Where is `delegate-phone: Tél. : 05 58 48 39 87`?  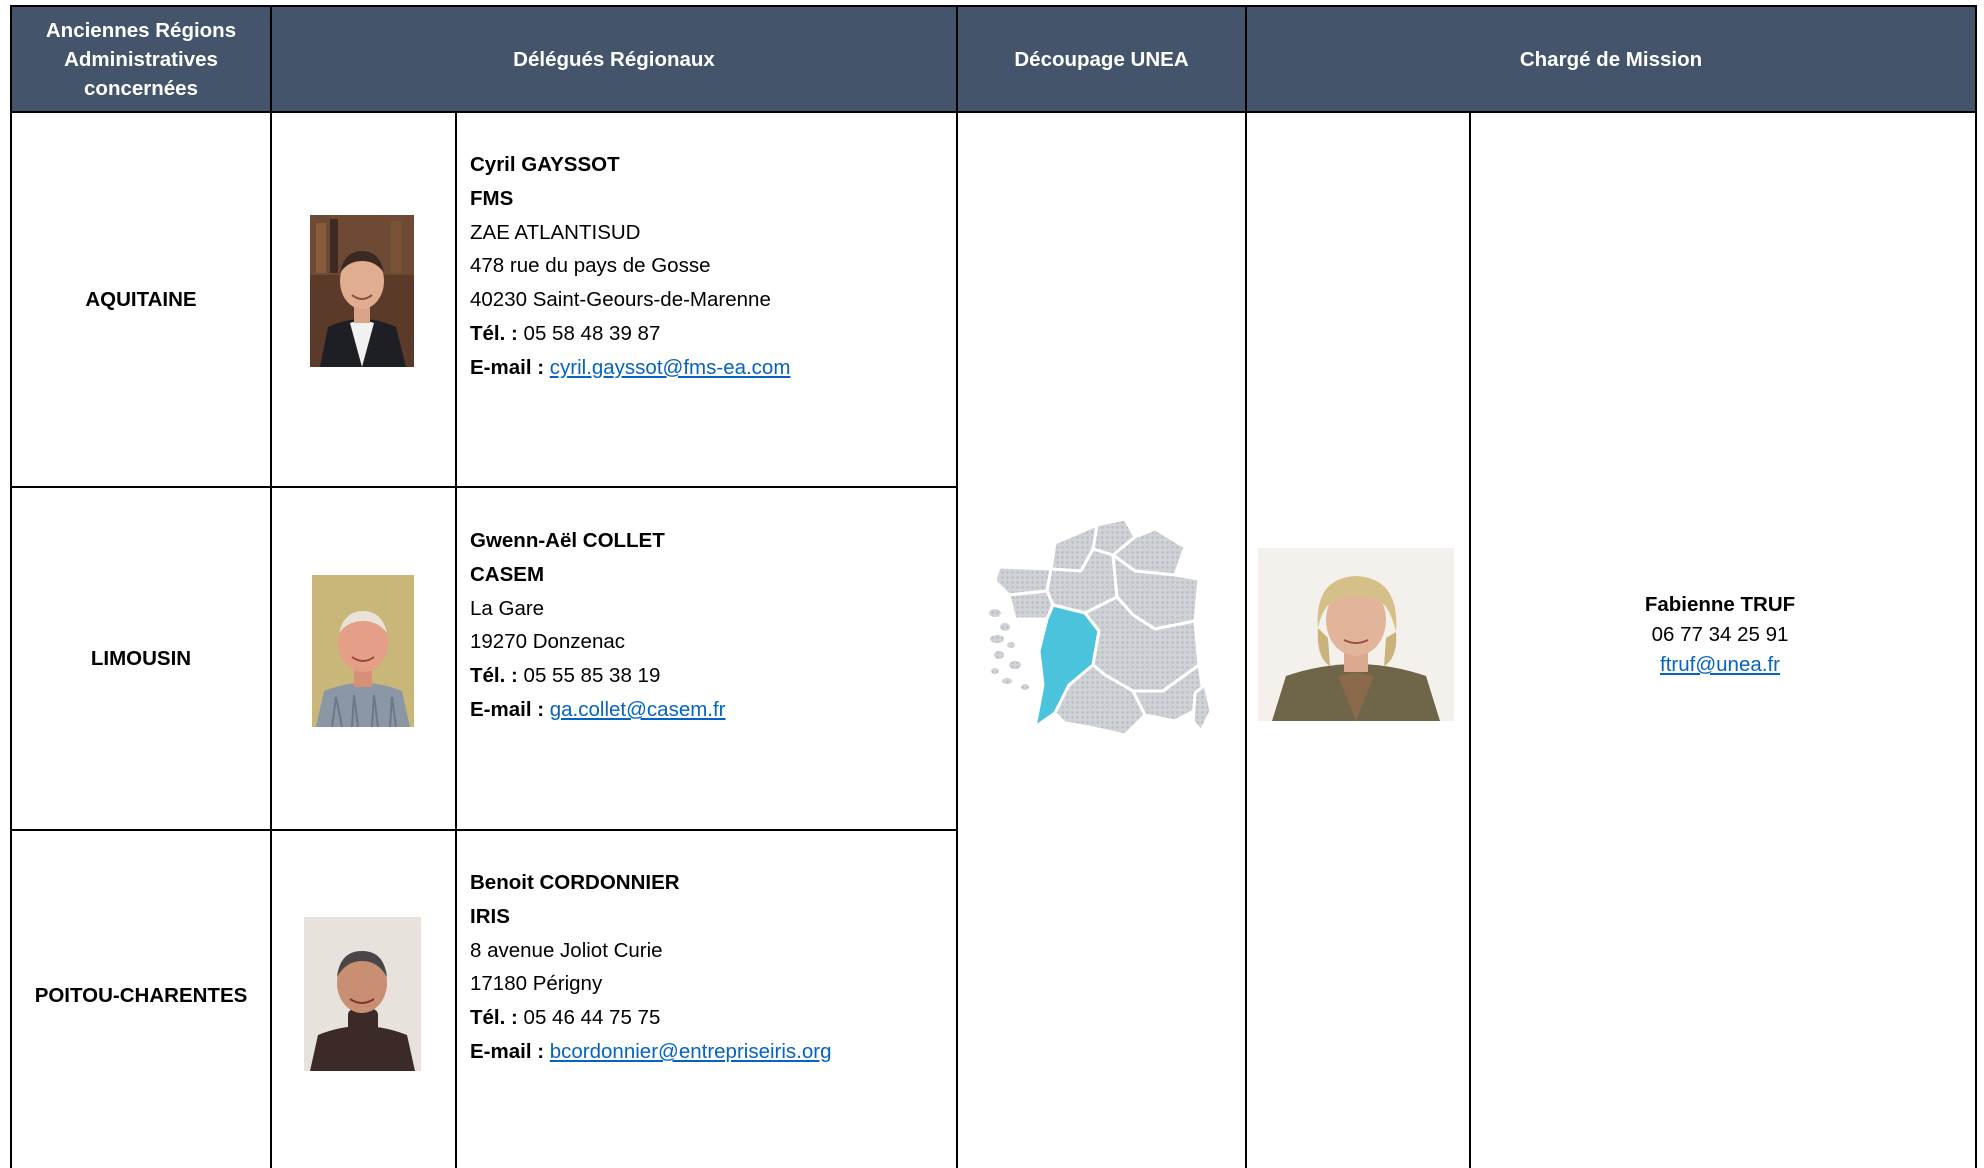 delegate-phone: Tél. : 05 58 48 39 87 is located at coordinates (630, 334).